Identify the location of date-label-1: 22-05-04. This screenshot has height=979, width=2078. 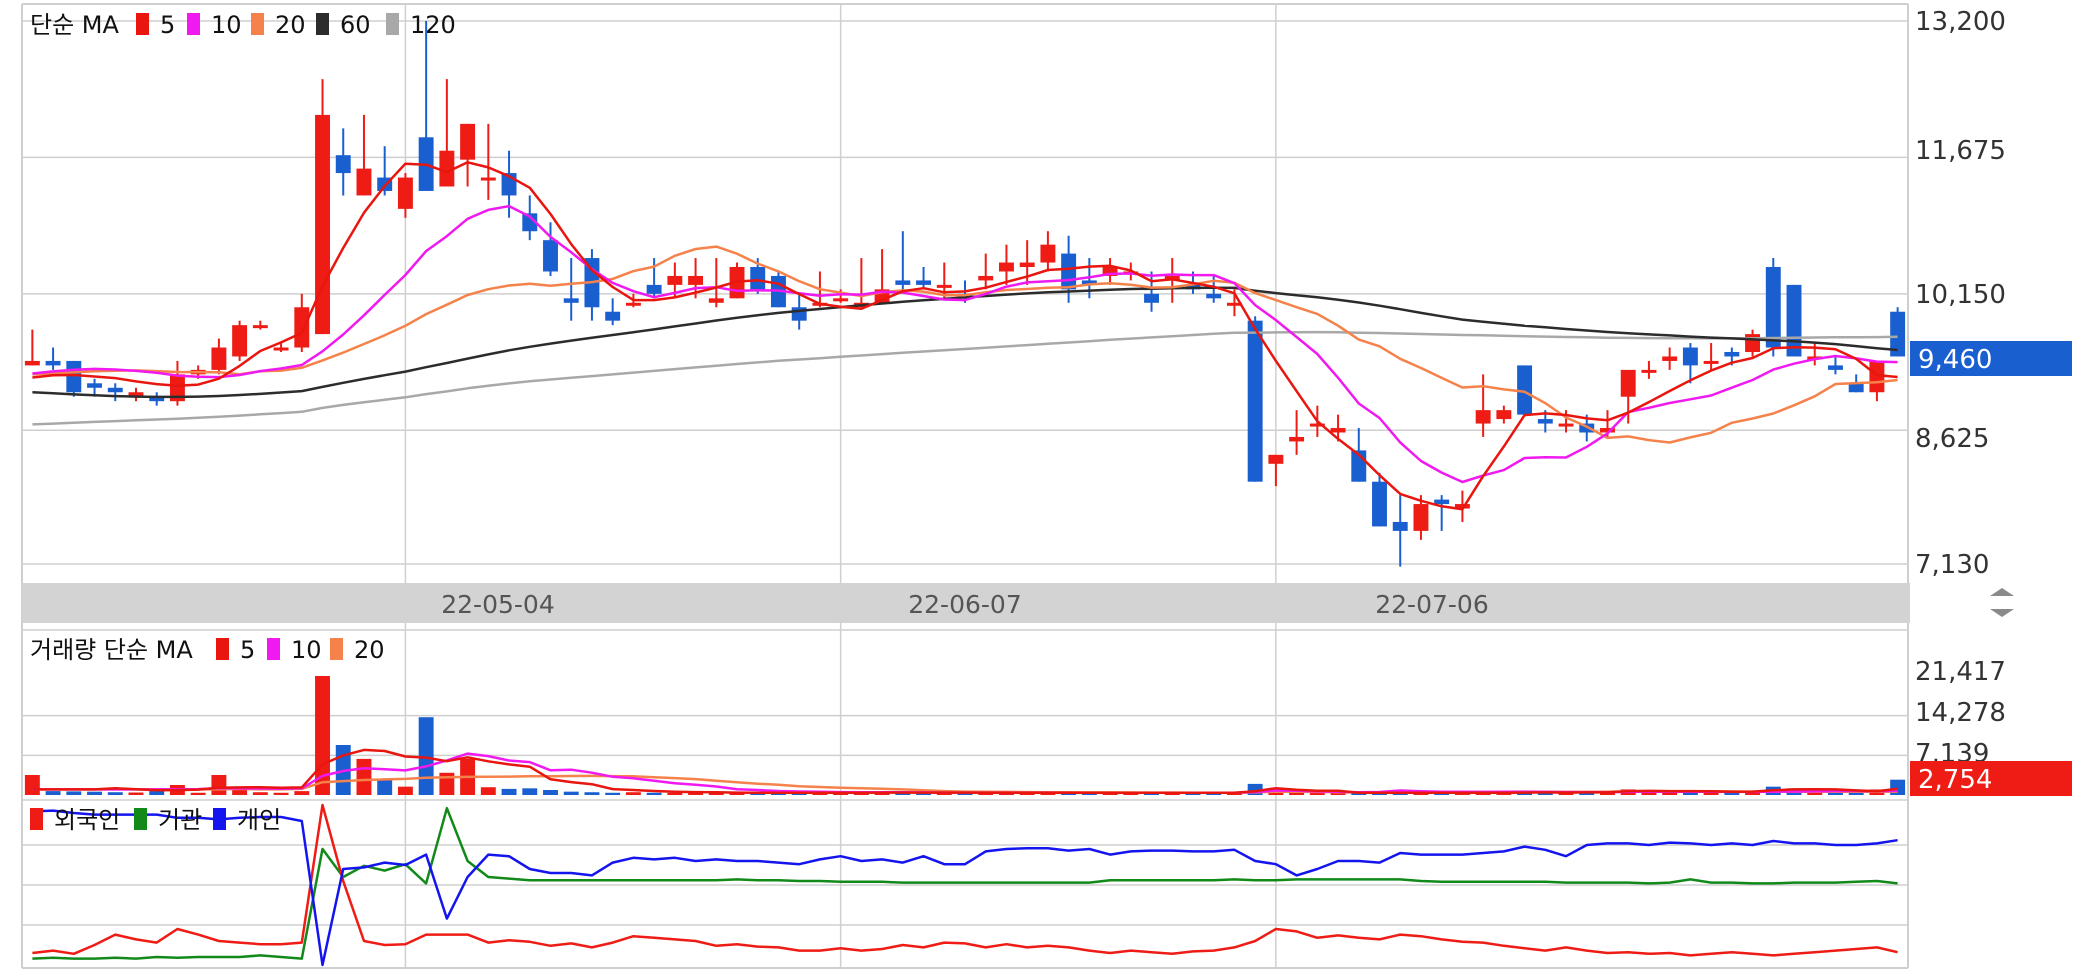
(497, 604).